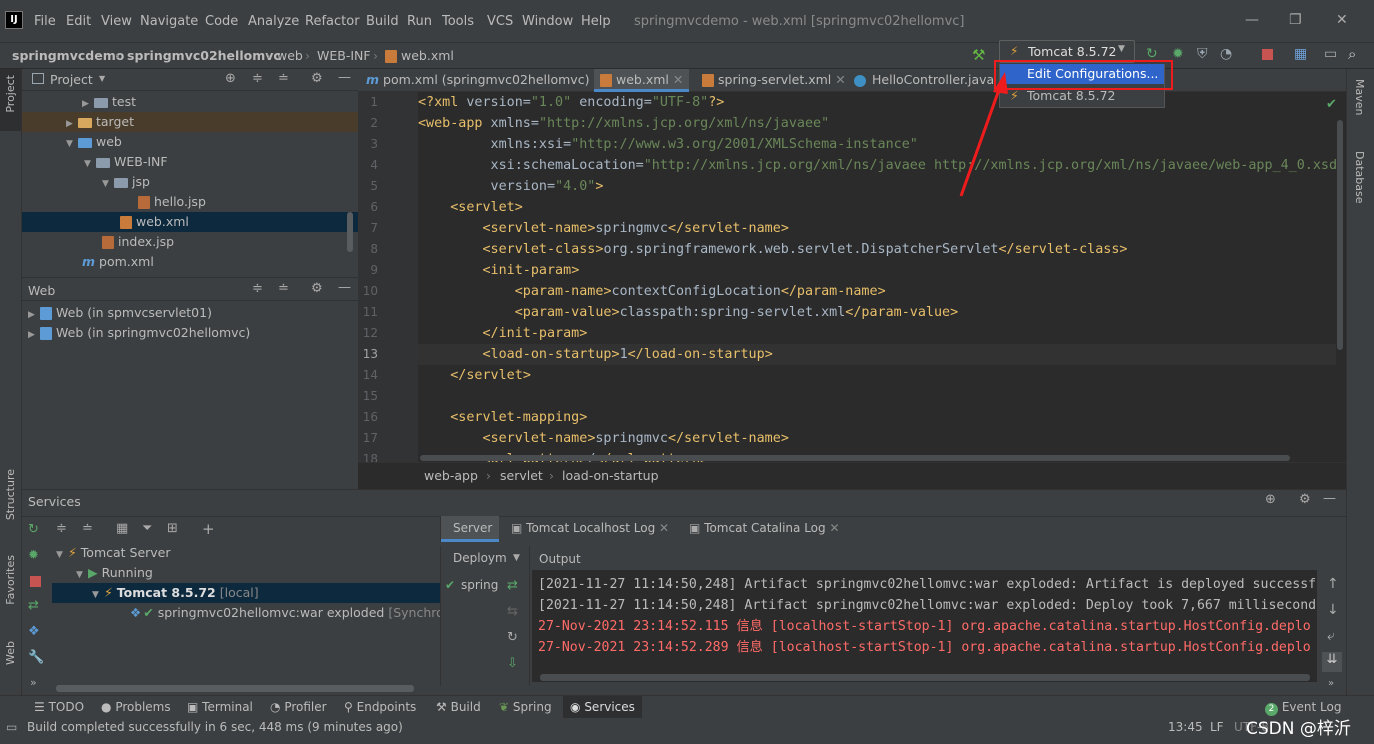 The image size is (1374, 744). What do you see at coordinates (208, 529) in the screenshot?
I see `add-icon: +` at bounding box center [208, 529].